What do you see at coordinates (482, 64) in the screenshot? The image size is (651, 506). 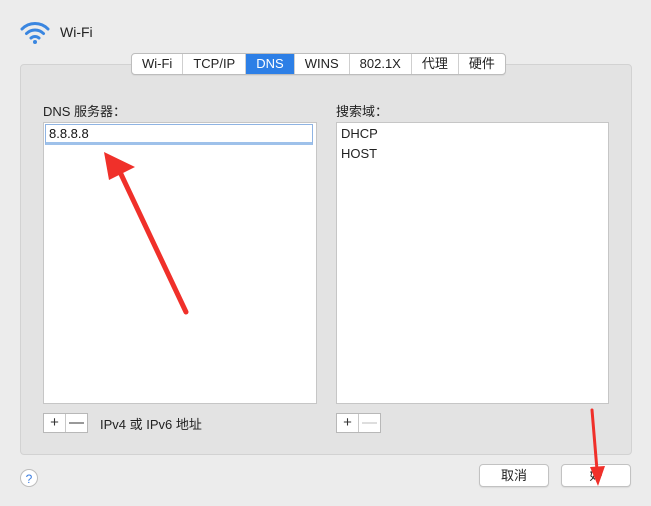 I see `tab-hardware: 硬件` at bounding box center [482, 64].